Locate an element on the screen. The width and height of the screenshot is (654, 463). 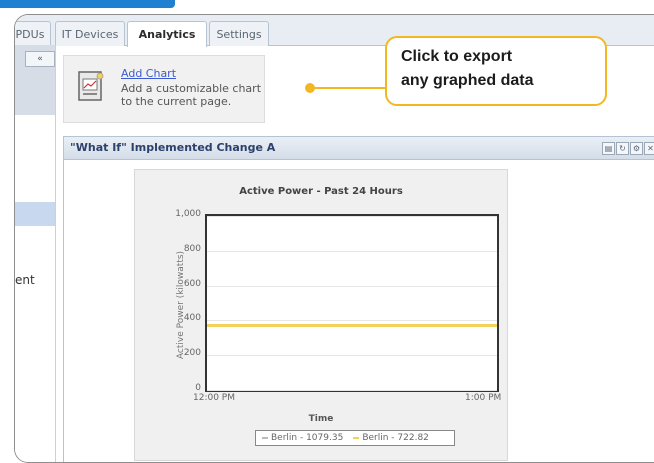
brand-bar is located at coordinates (87, 4).